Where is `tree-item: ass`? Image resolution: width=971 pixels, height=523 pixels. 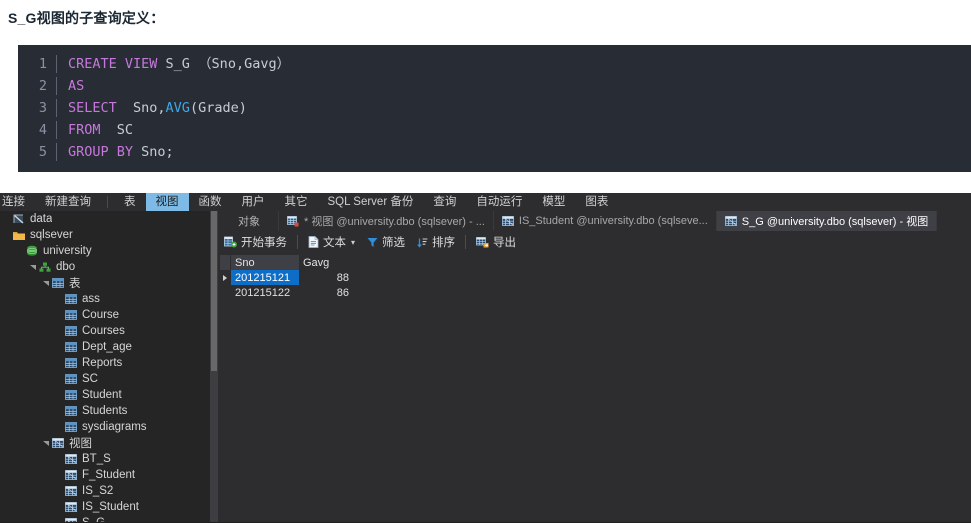
tree-item: ass is located at coordinates (105, 299).